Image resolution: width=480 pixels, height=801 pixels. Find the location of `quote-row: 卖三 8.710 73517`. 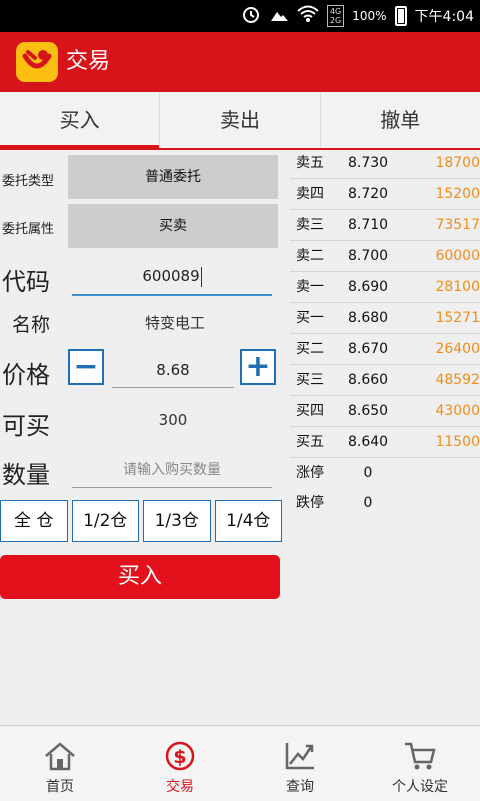

quote-row: 卖三 8.710 73517 is located at coordinates (385, 225).